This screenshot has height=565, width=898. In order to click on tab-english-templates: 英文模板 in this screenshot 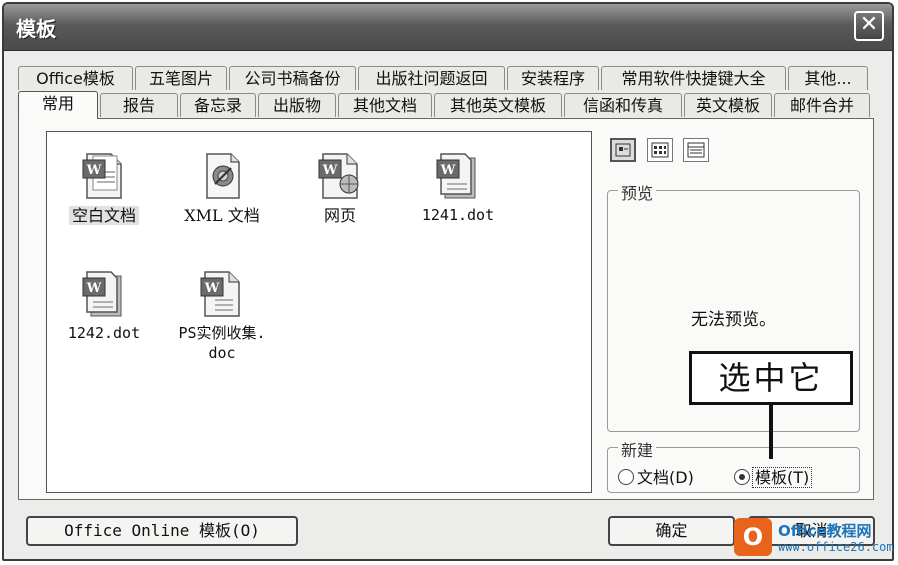, I will do `click(728, 105)`.